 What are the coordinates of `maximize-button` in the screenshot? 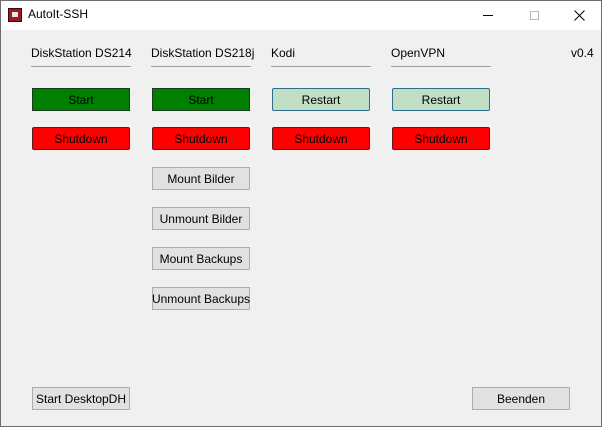 It's located at (534, 15).